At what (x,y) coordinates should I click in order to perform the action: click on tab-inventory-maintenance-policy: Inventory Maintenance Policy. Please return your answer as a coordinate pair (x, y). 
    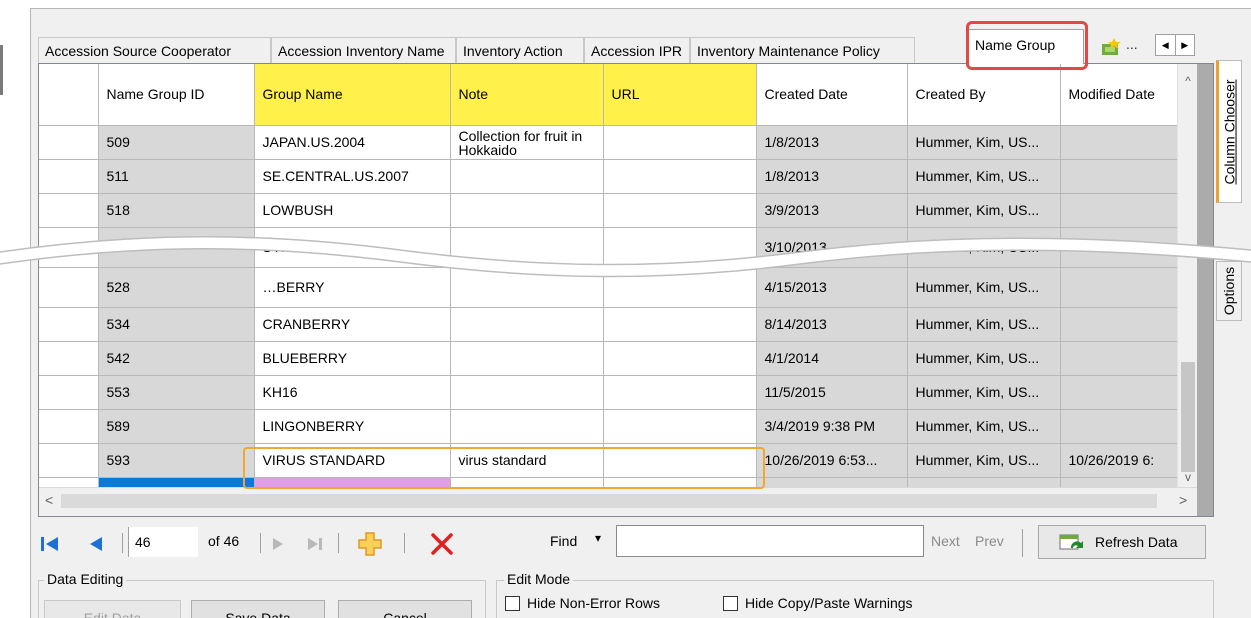
    Looking at the image, I should click on (802, 50).